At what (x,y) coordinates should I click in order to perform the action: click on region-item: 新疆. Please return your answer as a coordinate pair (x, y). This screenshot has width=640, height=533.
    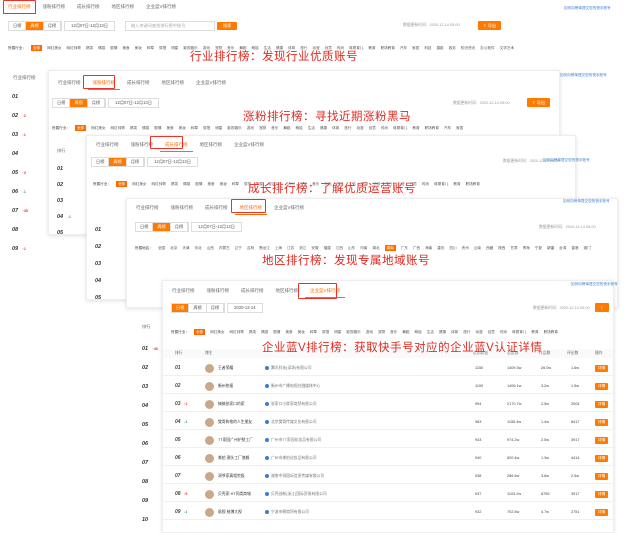
    Looking at the image, I should click on (550, 248).